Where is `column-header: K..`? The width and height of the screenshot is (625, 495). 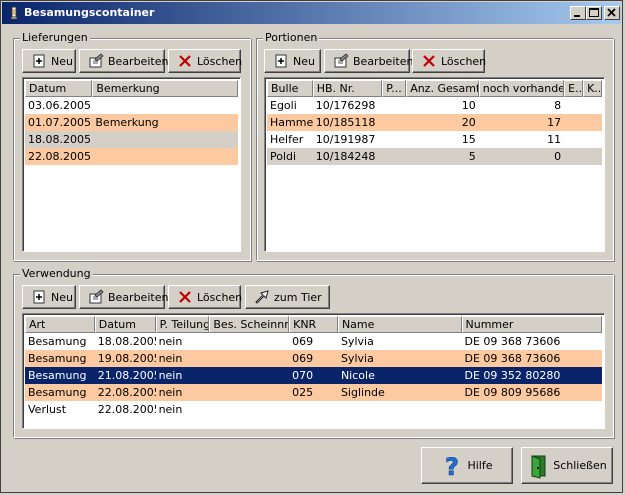 column-header: K.. is located at coordinates (592, 88).